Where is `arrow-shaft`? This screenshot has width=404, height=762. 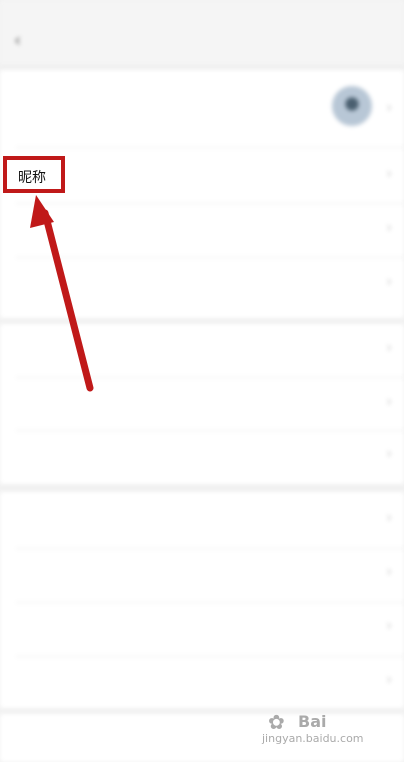 arrow-shaft is located at coordinates (67, 300).